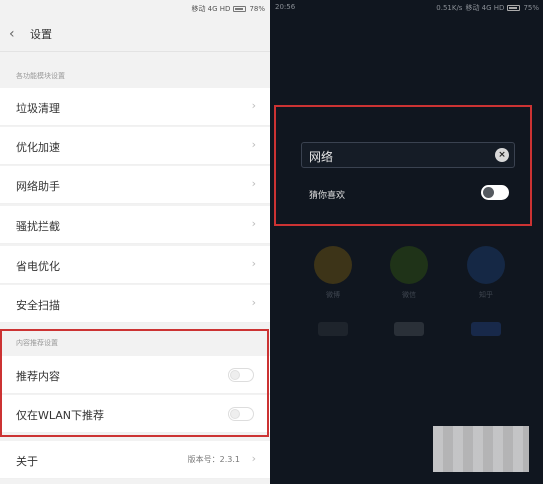 The height and width of the screenshot is (484, 543). What do you see at coordinates (134, 383) in the screenshot?
I see `highlight-box` at bounding box center [134, 383].